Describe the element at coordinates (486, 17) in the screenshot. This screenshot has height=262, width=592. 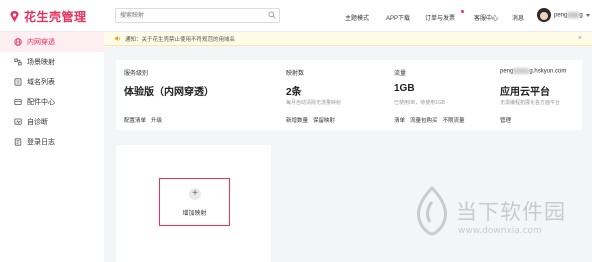
I see `nav-service-center: 客服中心` at that location.